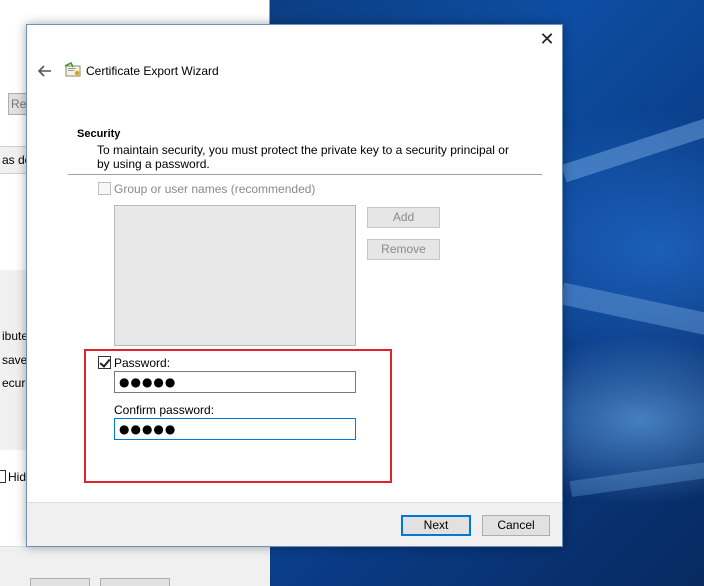  What do you see at coordinates (294, 524) in the screenshot?
I see `dialog-footer: Next Cancel` at bounding box center [294, 524].